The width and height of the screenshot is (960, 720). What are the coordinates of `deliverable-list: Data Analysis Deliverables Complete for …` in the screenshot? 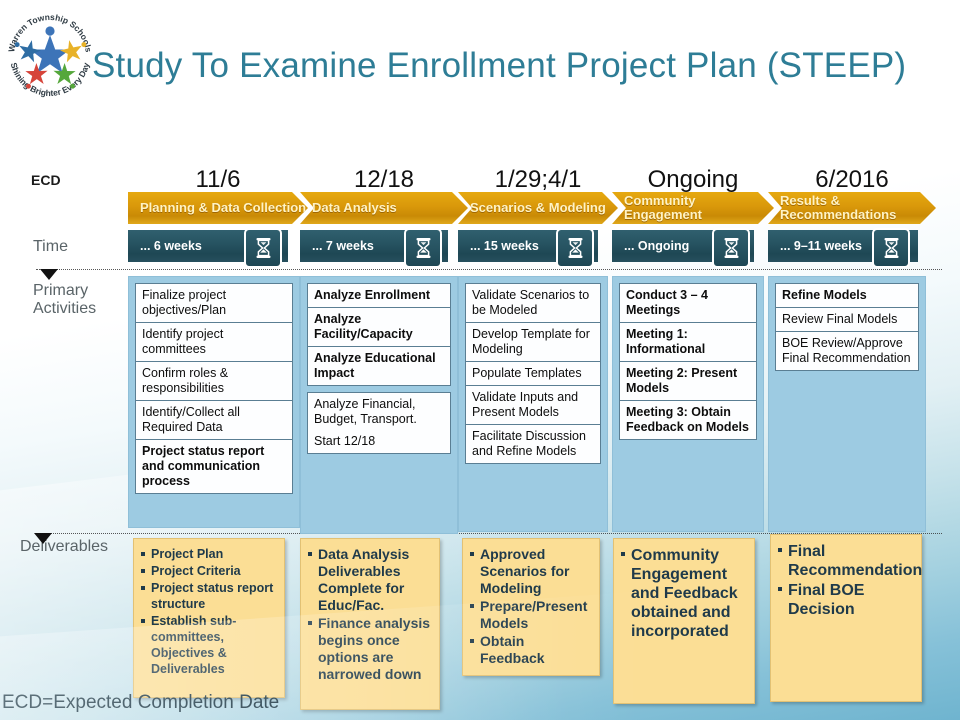 It's located at (369, 614).